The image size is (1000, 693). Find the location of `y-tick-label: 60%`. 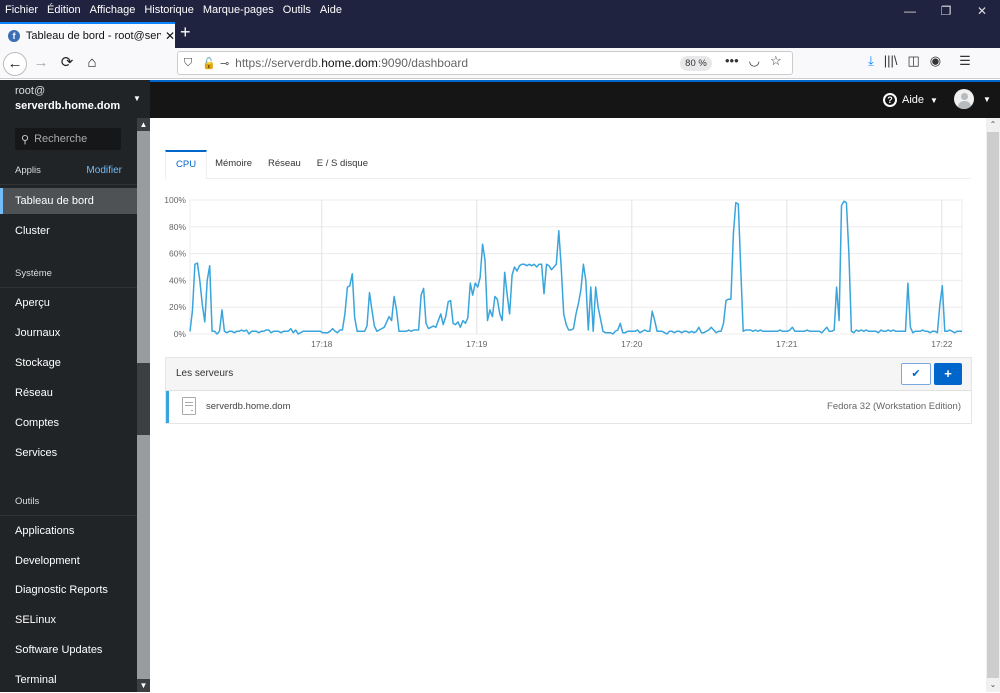

y-tick-label: 60% is located at coordinates (177, 254).